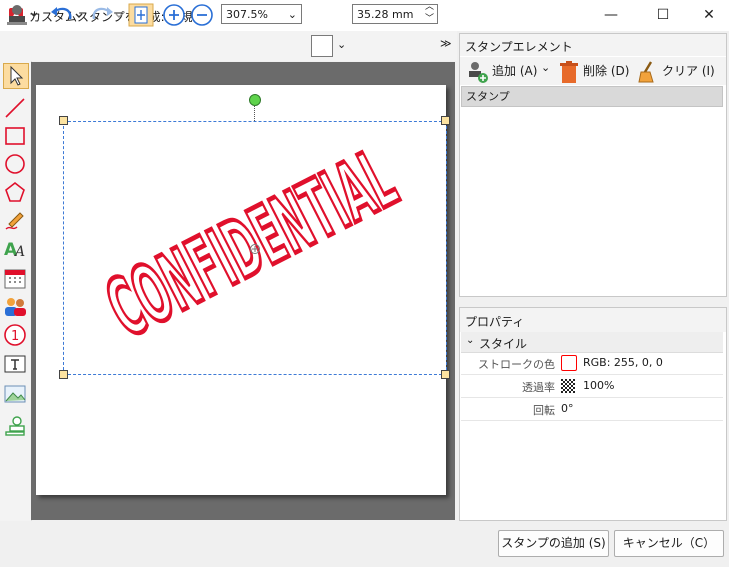 This screenshot has width=729, height=567. What do you see at coordinates (545, 67) in the screenshot?
I see `add-element-chevron-icon: ⌄` at bounding box center [545, 67].